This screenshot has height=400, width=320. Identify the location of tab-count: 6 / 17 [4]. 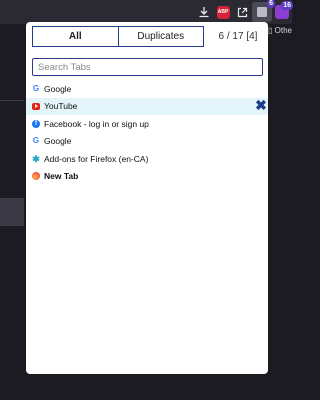
(238, 36).